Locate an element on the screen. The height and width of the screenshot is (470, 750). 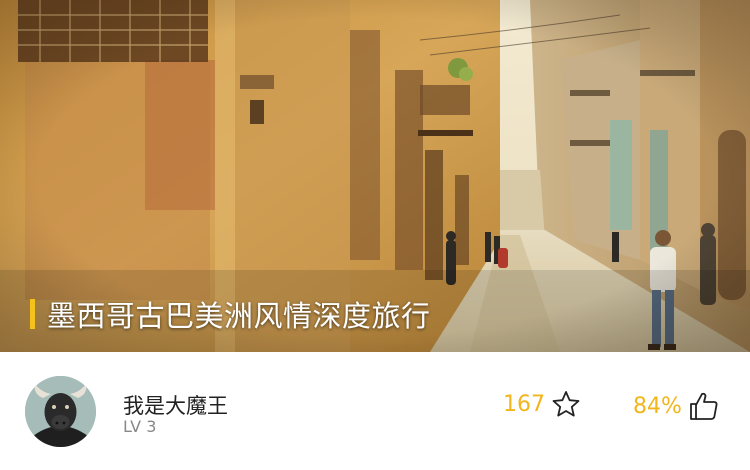
bull-avatar-icon is located at coordinates (60, 411).